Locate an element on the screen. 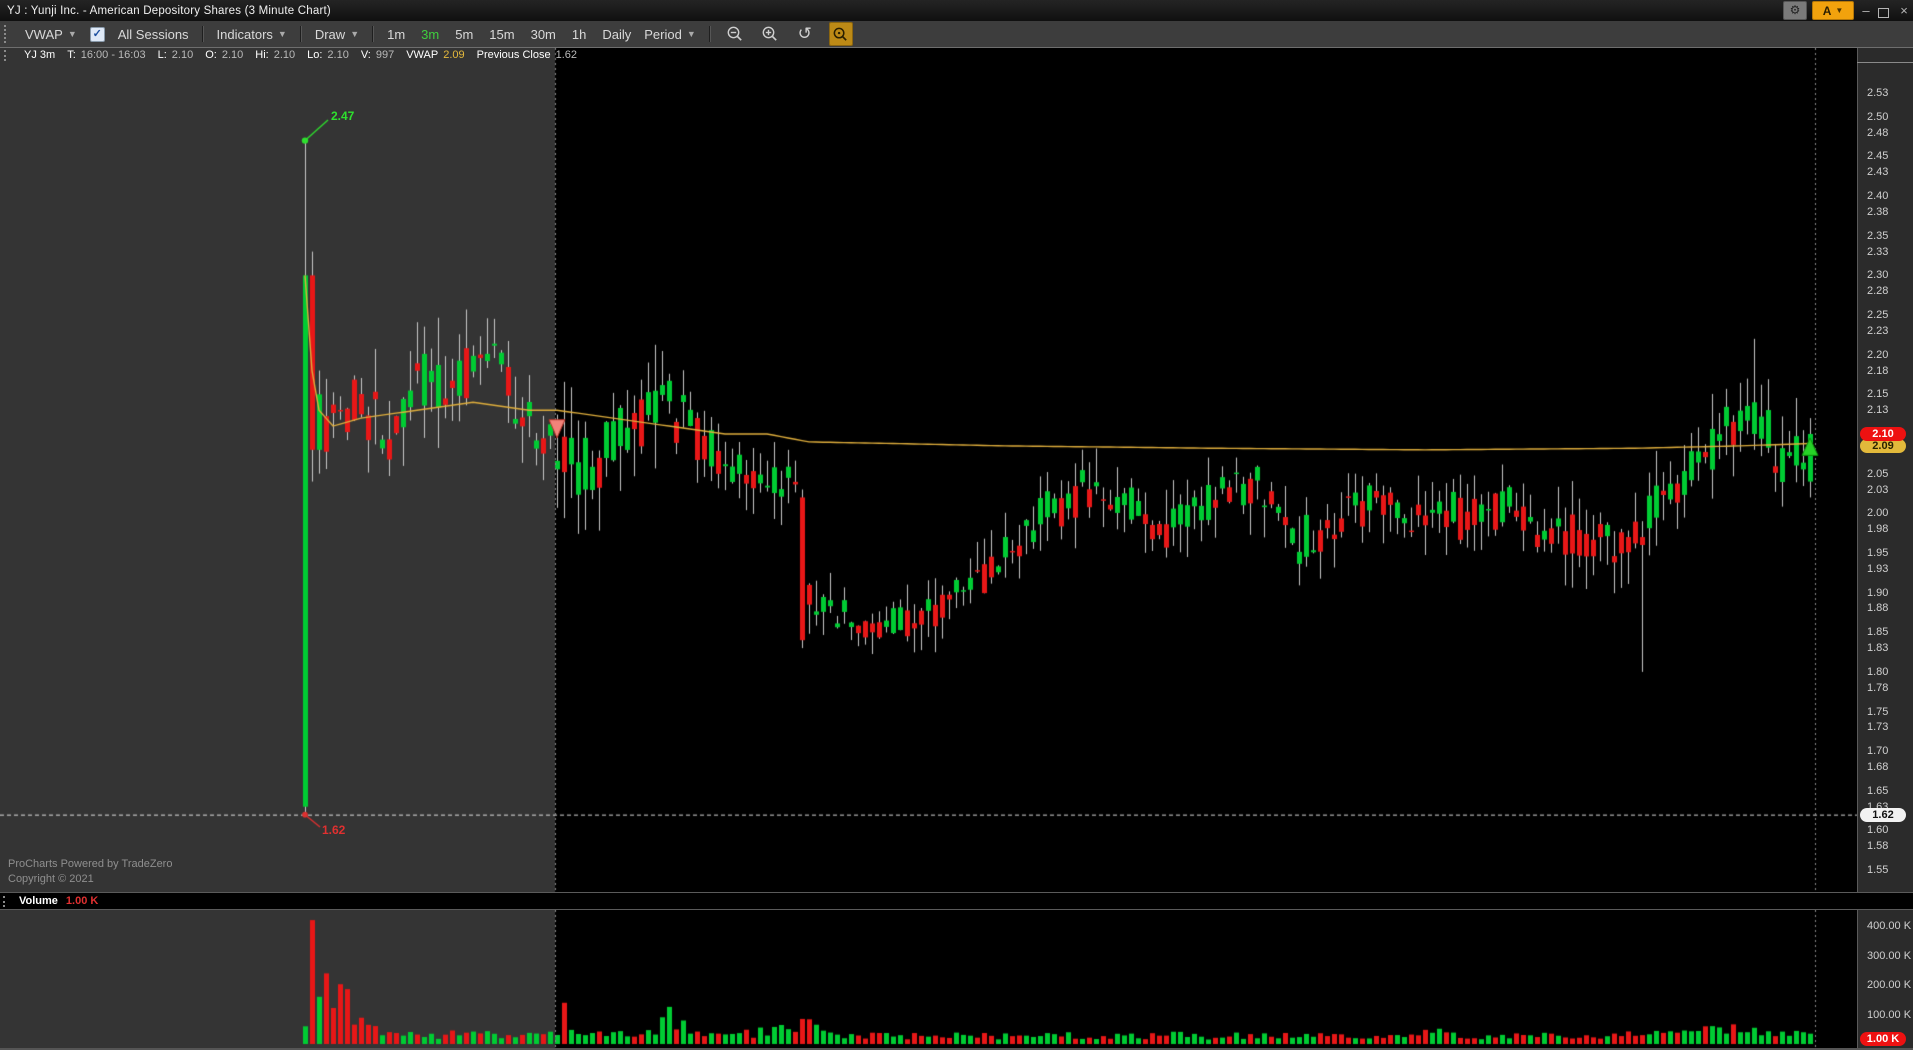  indicators-menu-label: Indicators is located at coordinates (244, 34).